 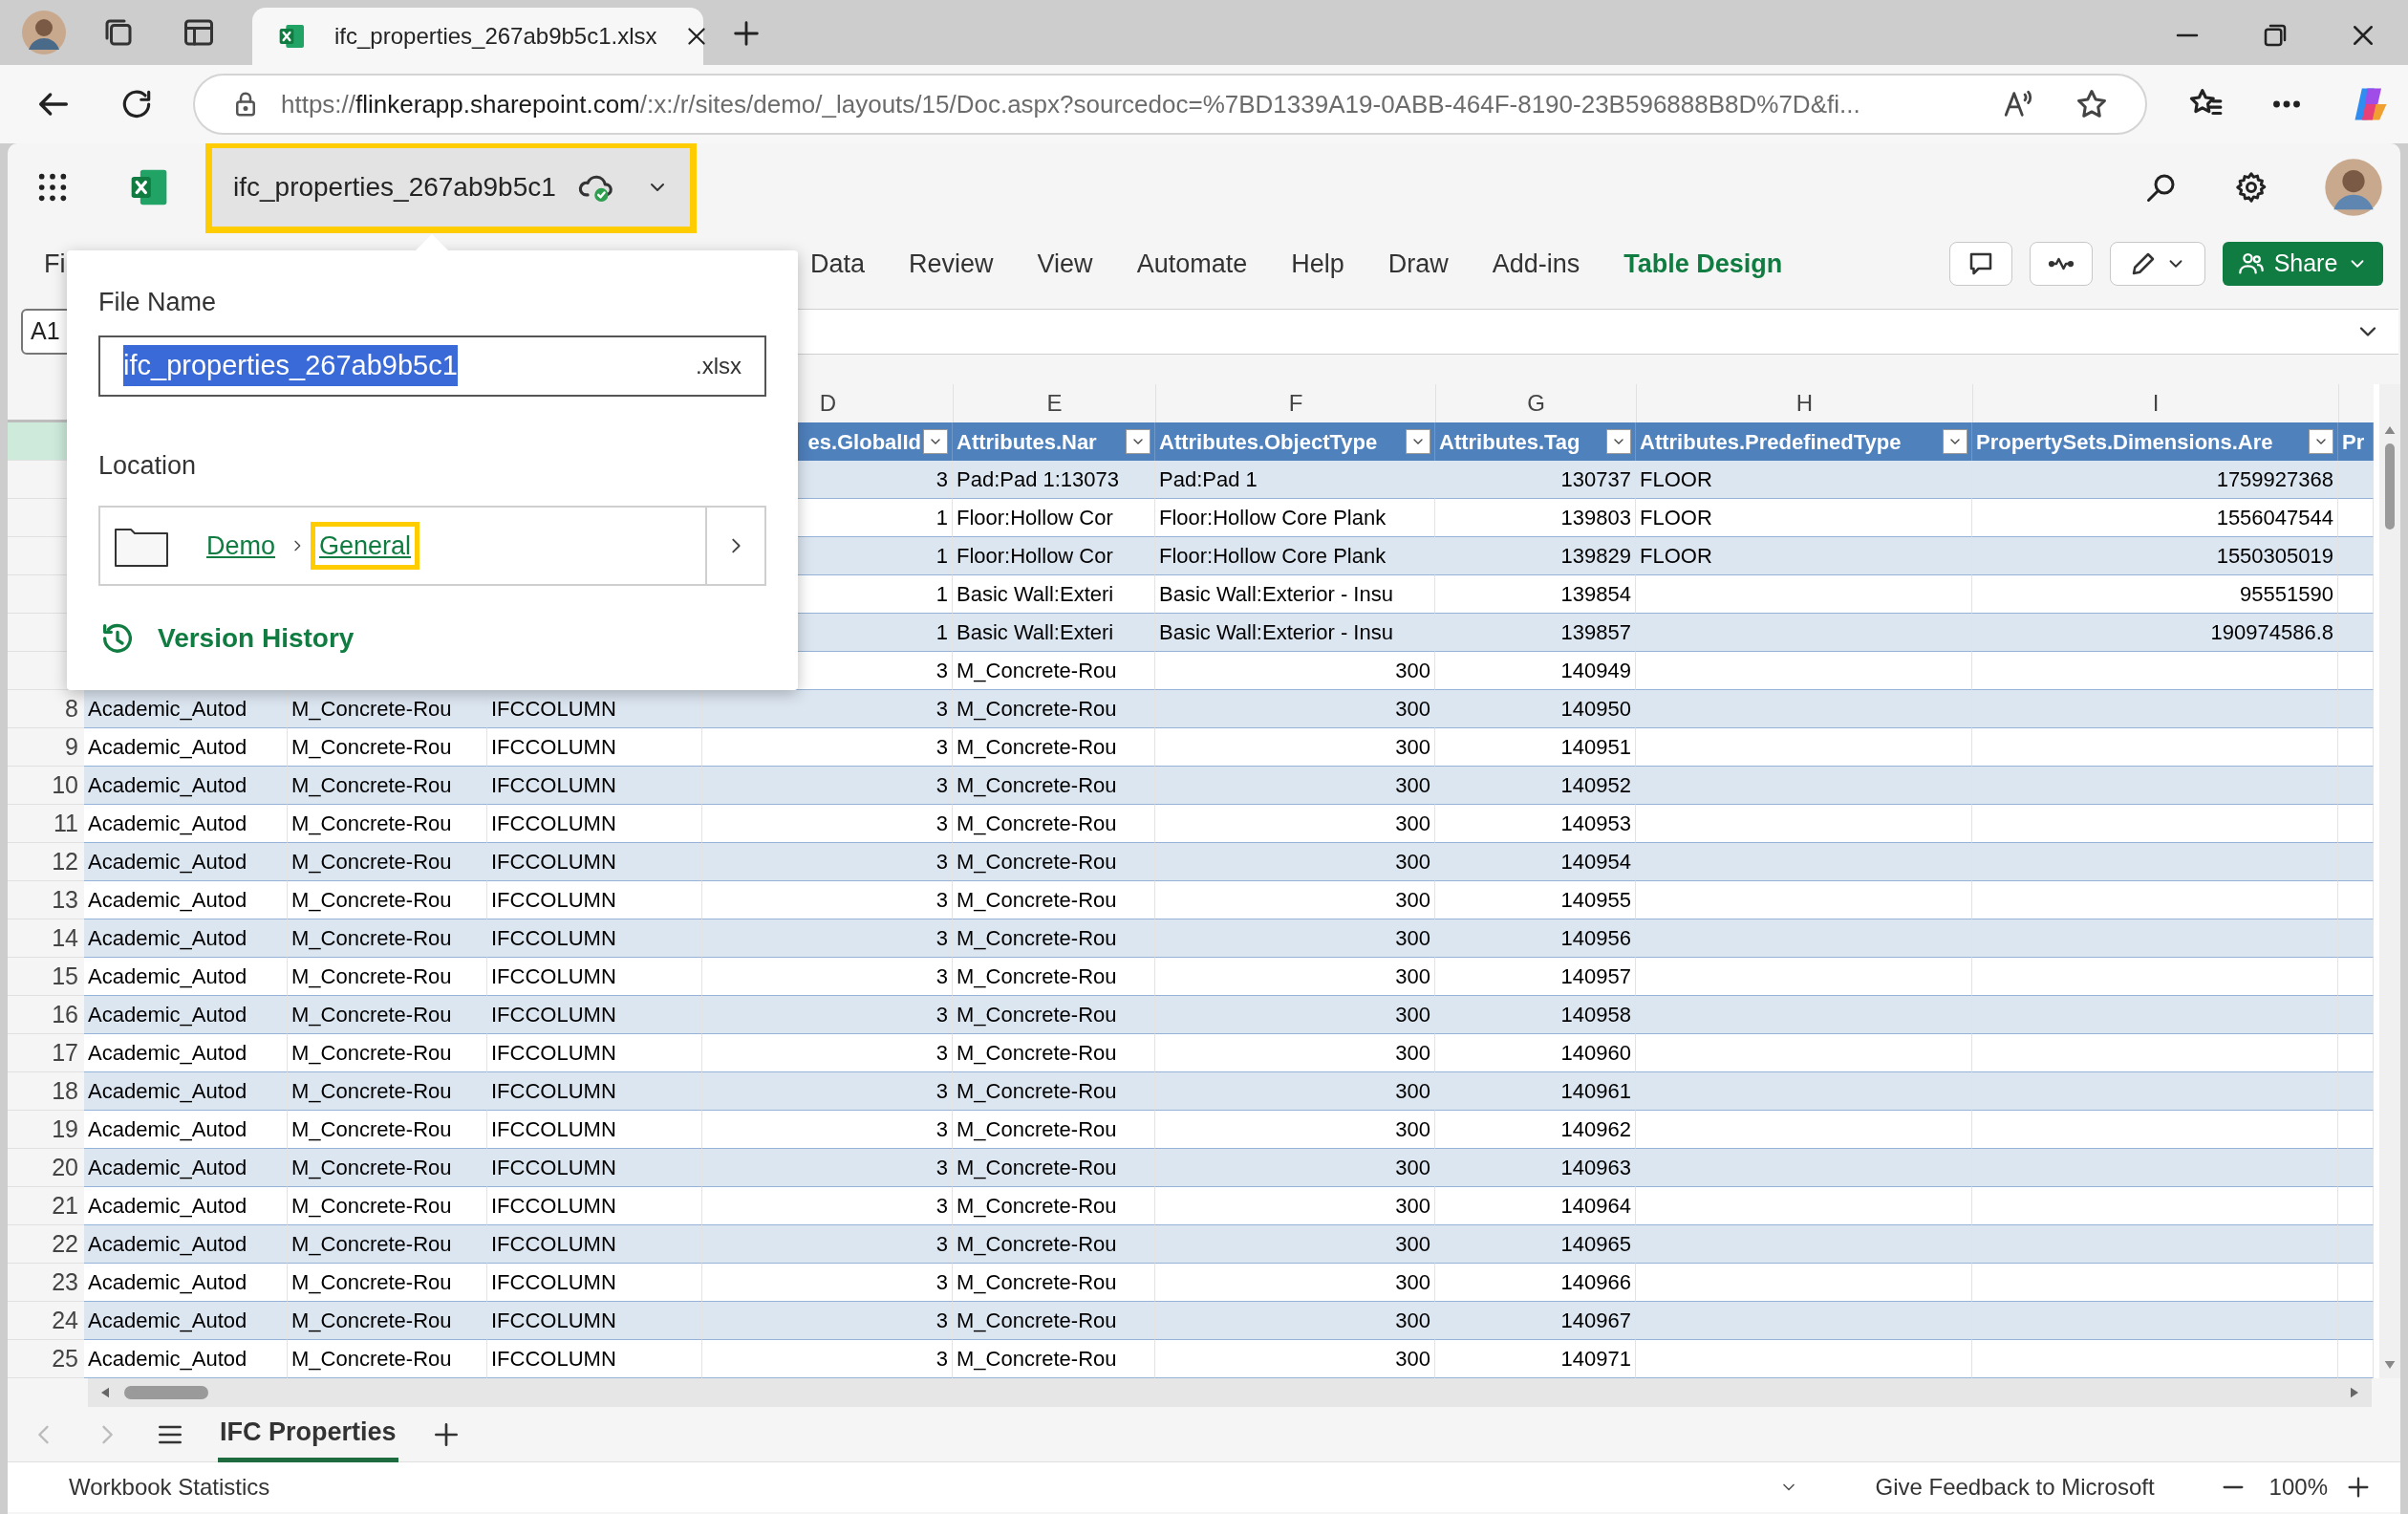 I want to click on row-header: 22, so click(x=46, y=1244).